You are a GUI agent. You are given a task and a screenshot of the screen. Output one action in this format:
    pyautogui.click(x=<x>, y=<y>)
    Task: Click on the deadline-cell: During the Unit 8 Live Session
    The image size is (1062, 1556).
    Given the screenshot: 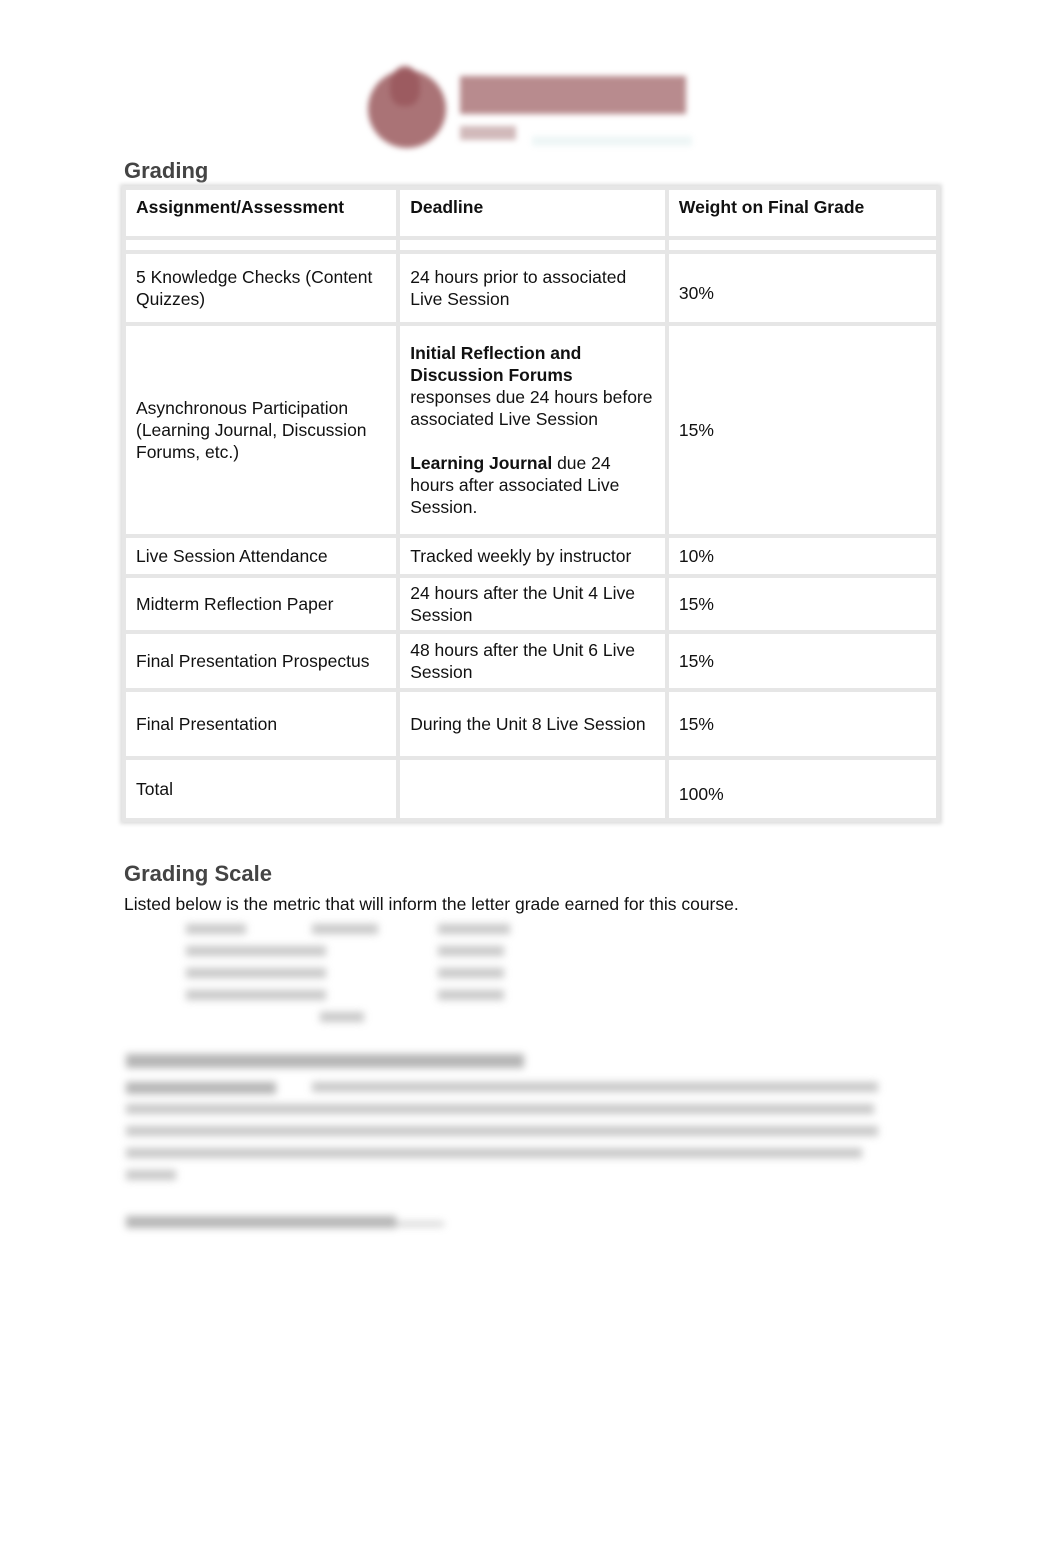 What is the action you would take?
    pyautogui.click(x=532, y=724)
    